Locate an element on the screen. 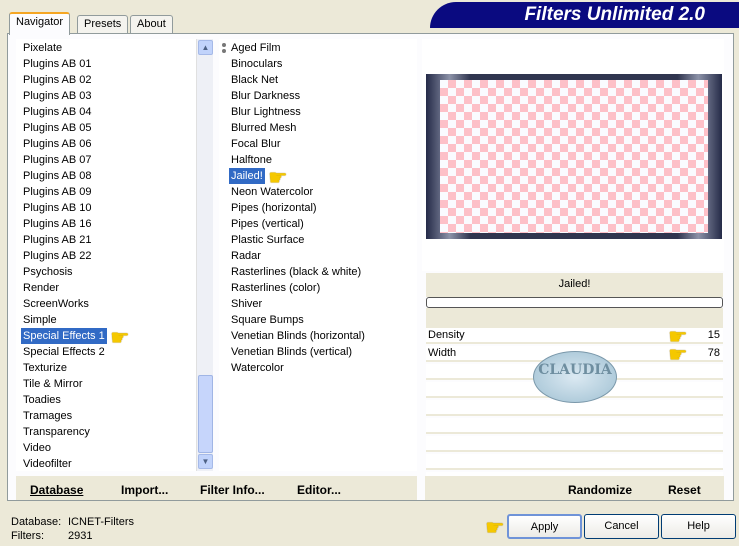 The width and height of the screenshot is (739, 546). category-item: Plugins AB 10 is located at coordinates (57, 208).